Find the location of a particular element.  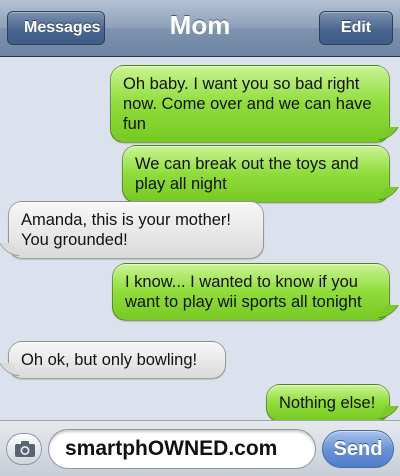

received-message: Oh ok, but only bowling! is located at coordinates (117, 360).